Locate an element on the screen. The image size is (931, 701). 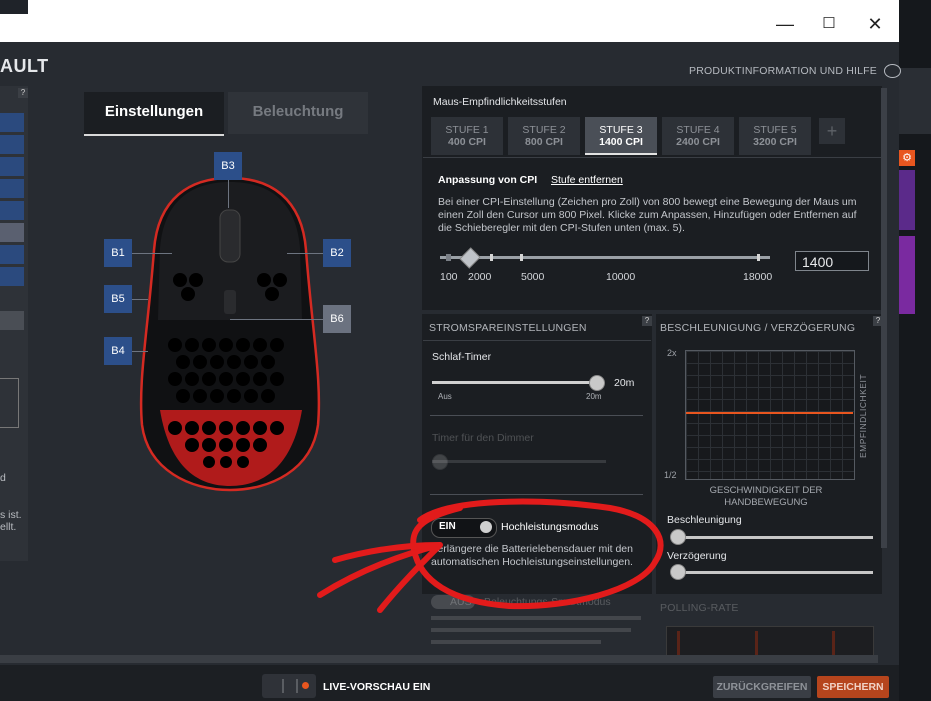
minimize-button: — is located at coordinates (785, 24).